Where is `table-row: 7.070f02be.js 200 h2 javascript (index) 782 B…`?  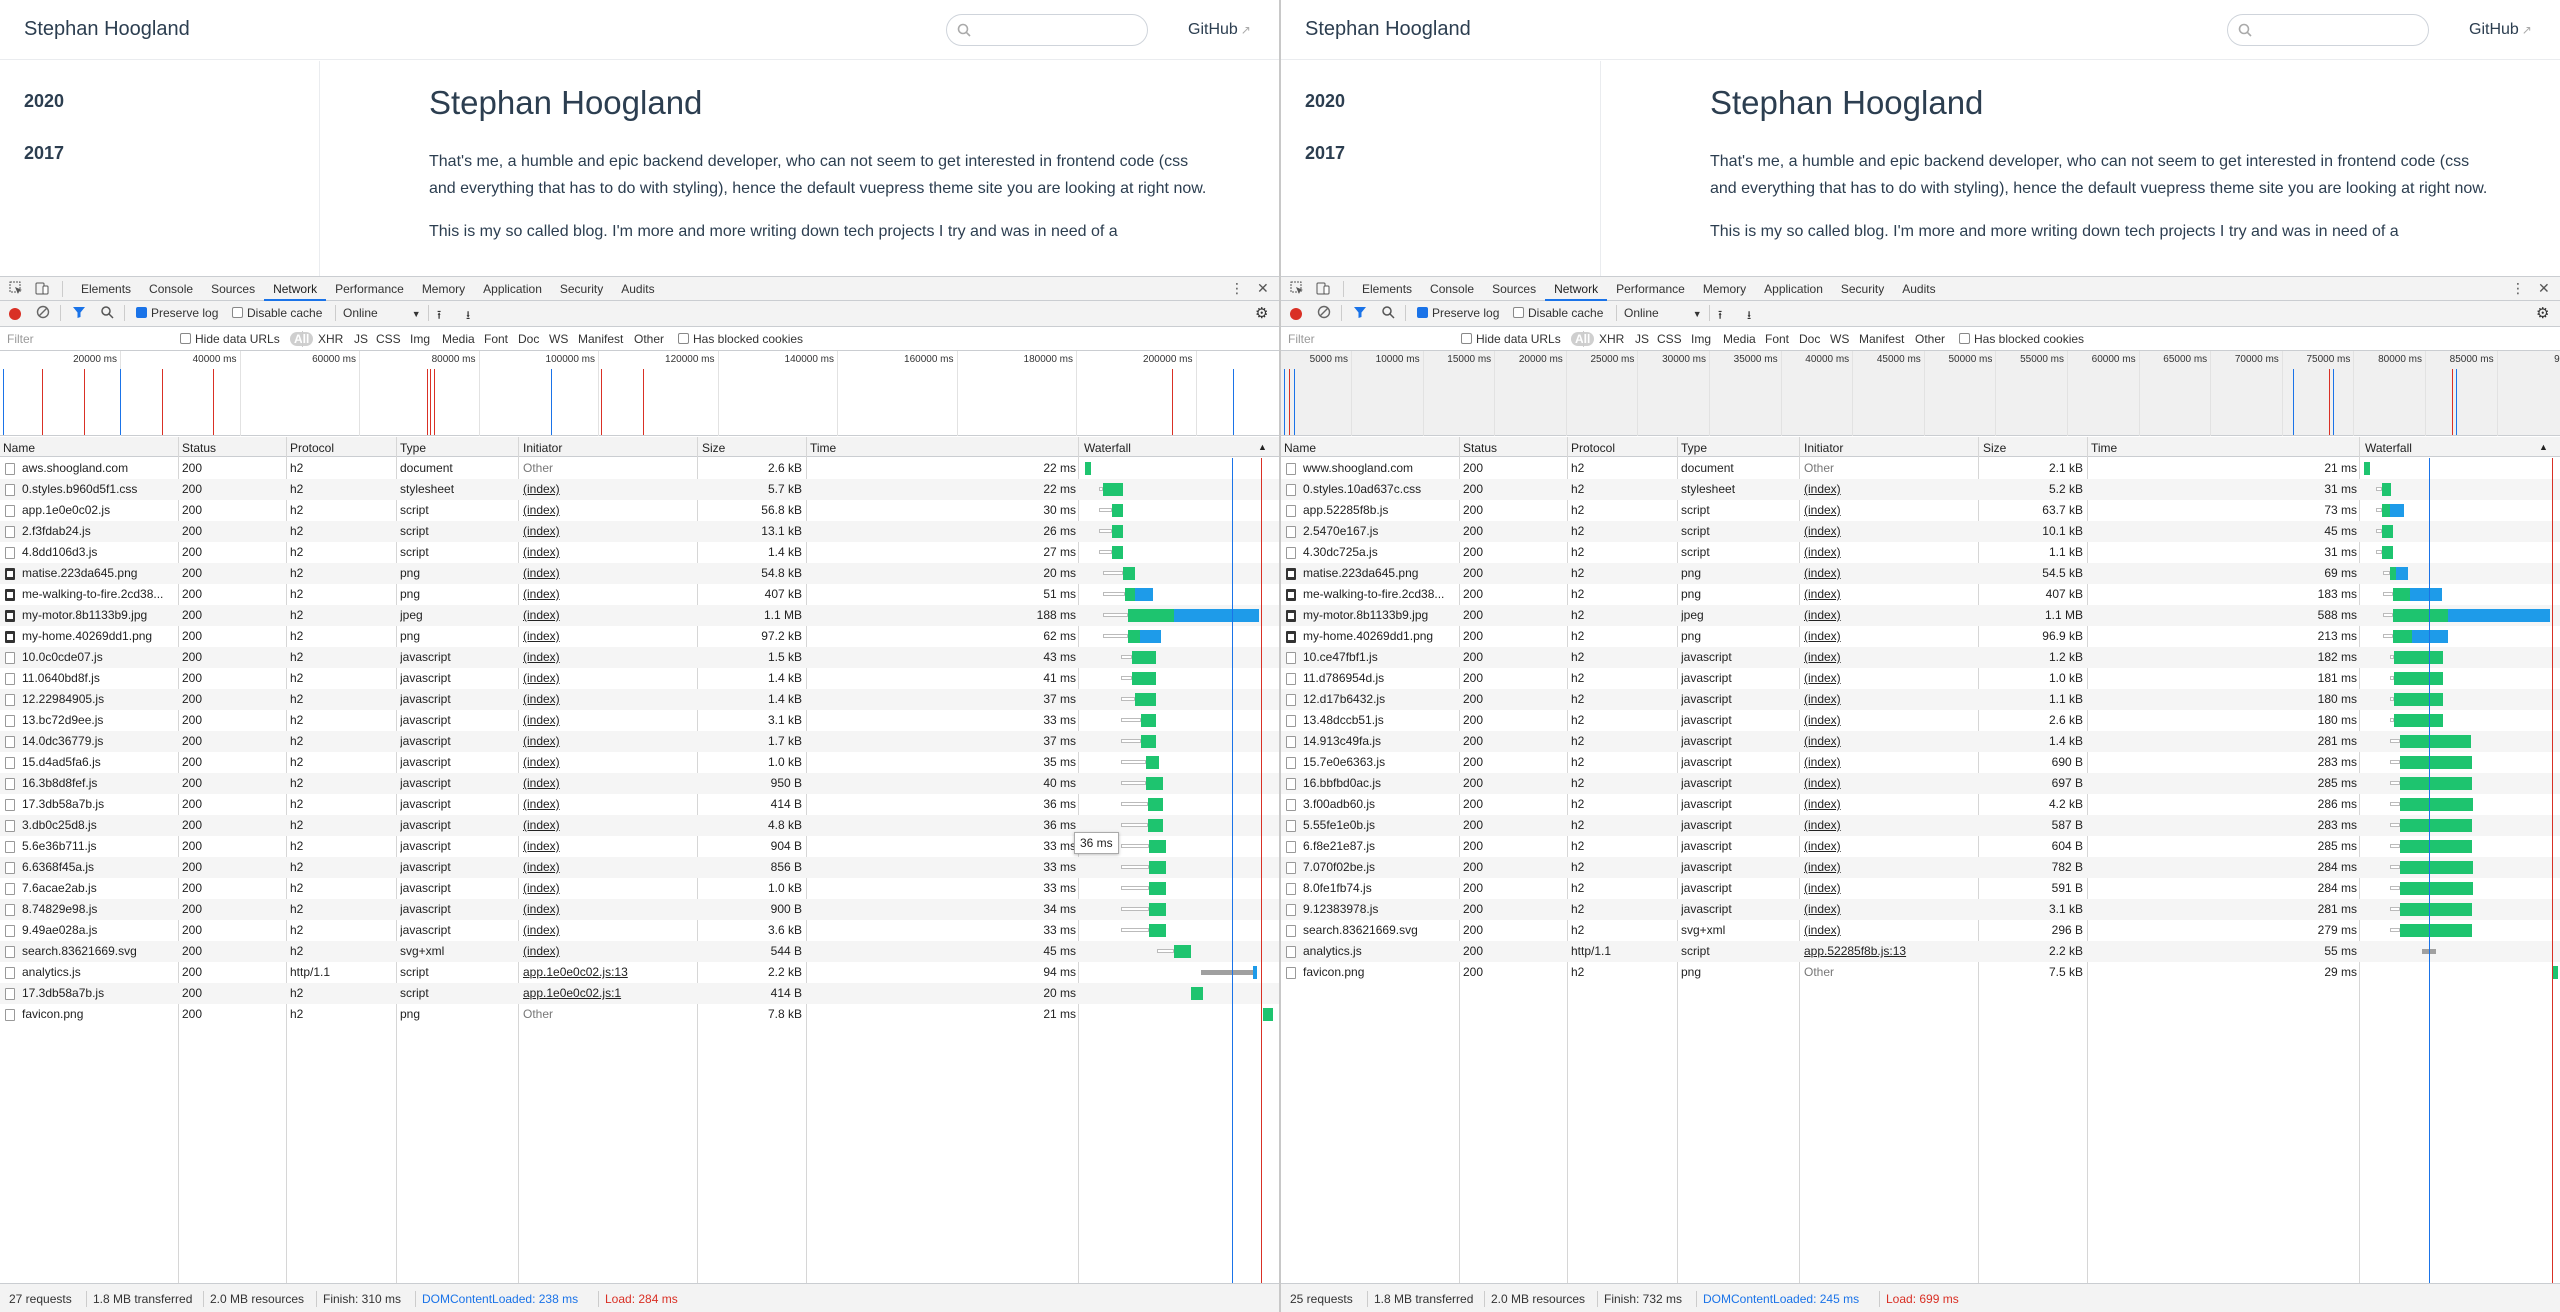
table-row: 7.070f02be.js 200 h2 javascript (index) 782 B… is located at coordinates (1920, 867).